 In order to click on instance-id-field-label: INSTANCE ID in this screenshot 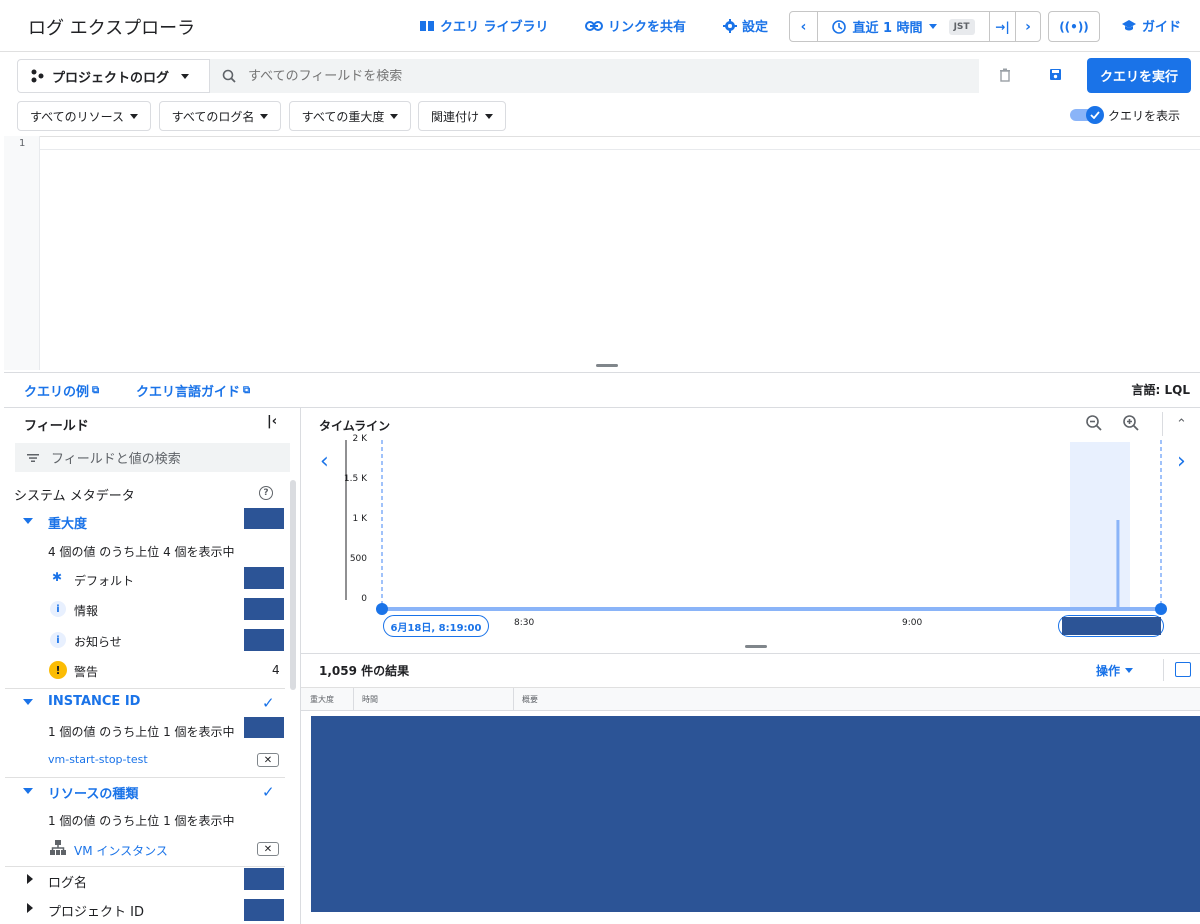, I will do `click(94, 701)`.